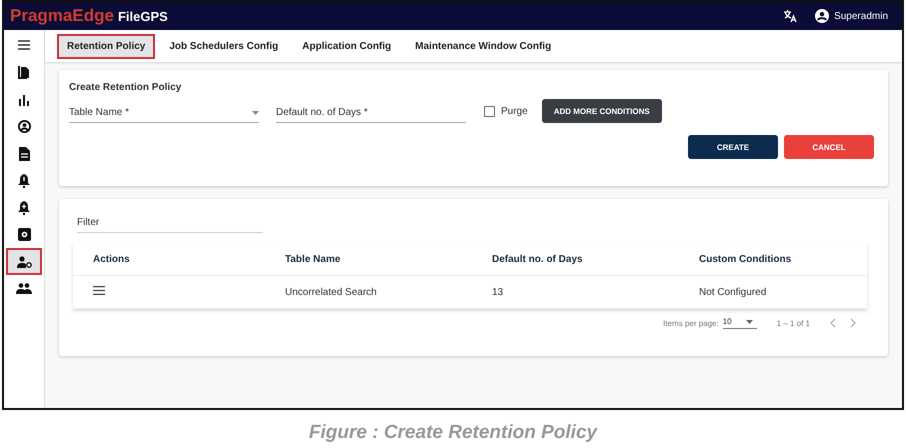 Image resolution: width=906 pixels, height=448 pixels. I want to click on figure-caption: Figure : Create Retention Policy, so click(453, 433).